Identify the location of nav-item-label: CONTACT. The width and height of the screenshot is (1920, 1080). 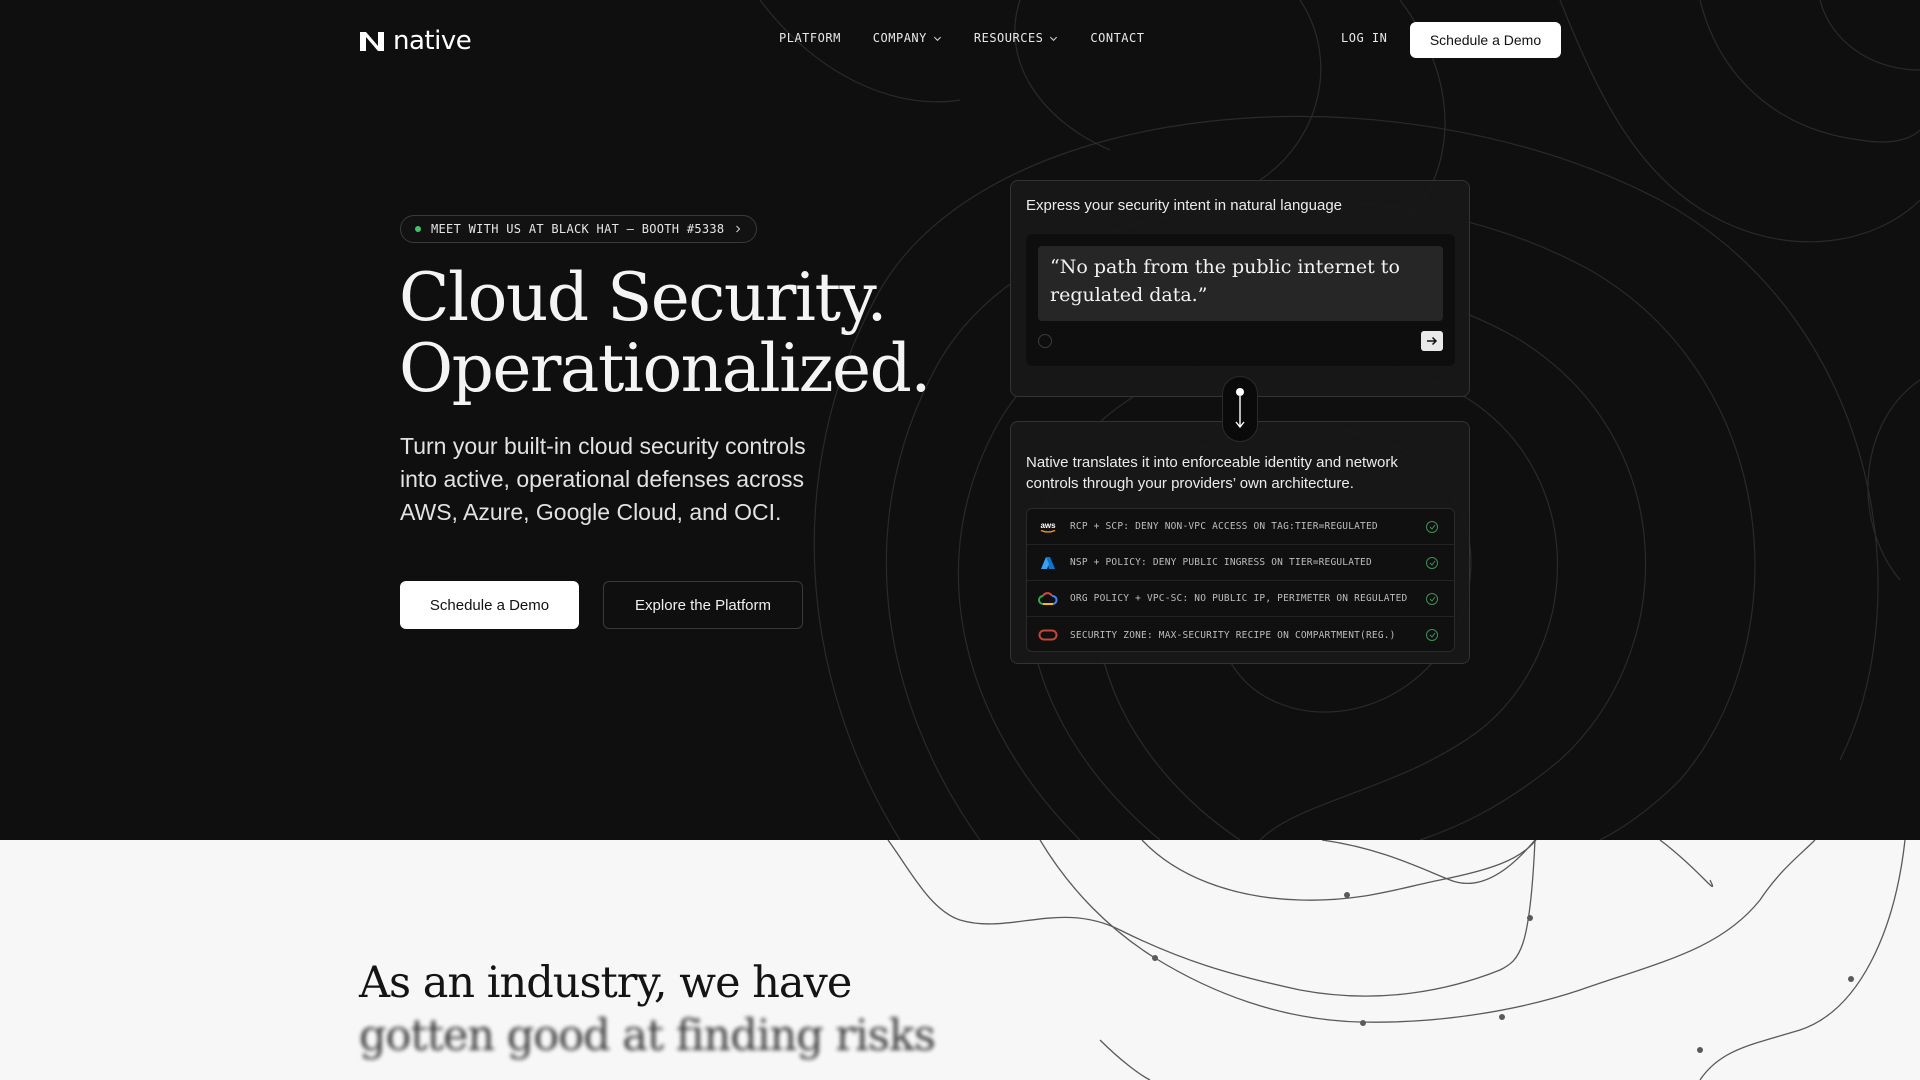
(1117, 38).